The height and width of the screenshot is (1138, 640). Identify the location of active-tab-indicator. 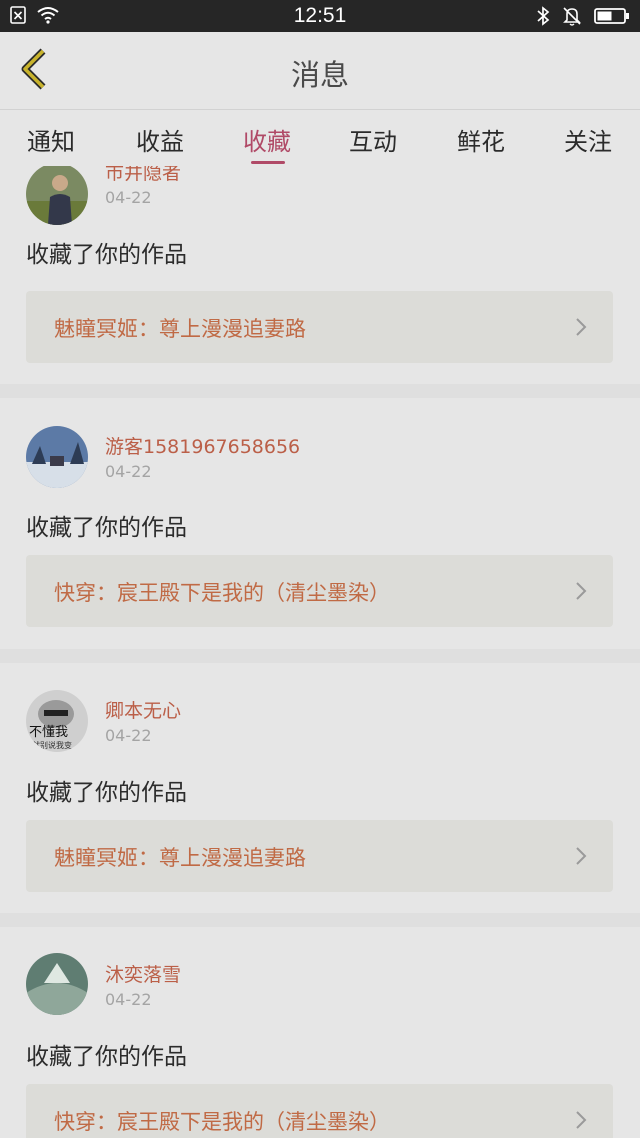
(268, 162).